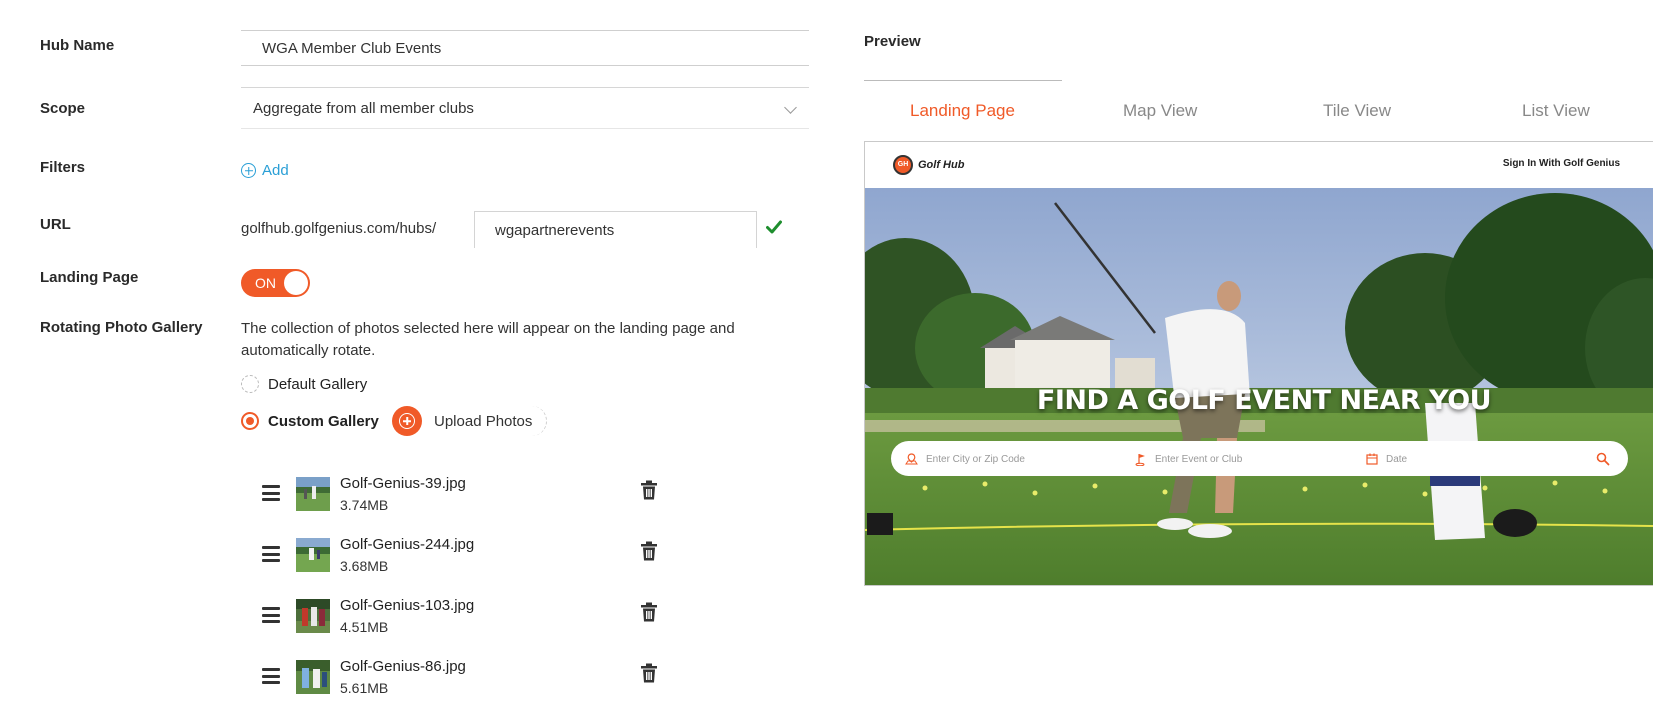  I want to click on logo-text: Golf Hub, so click(941, 165).